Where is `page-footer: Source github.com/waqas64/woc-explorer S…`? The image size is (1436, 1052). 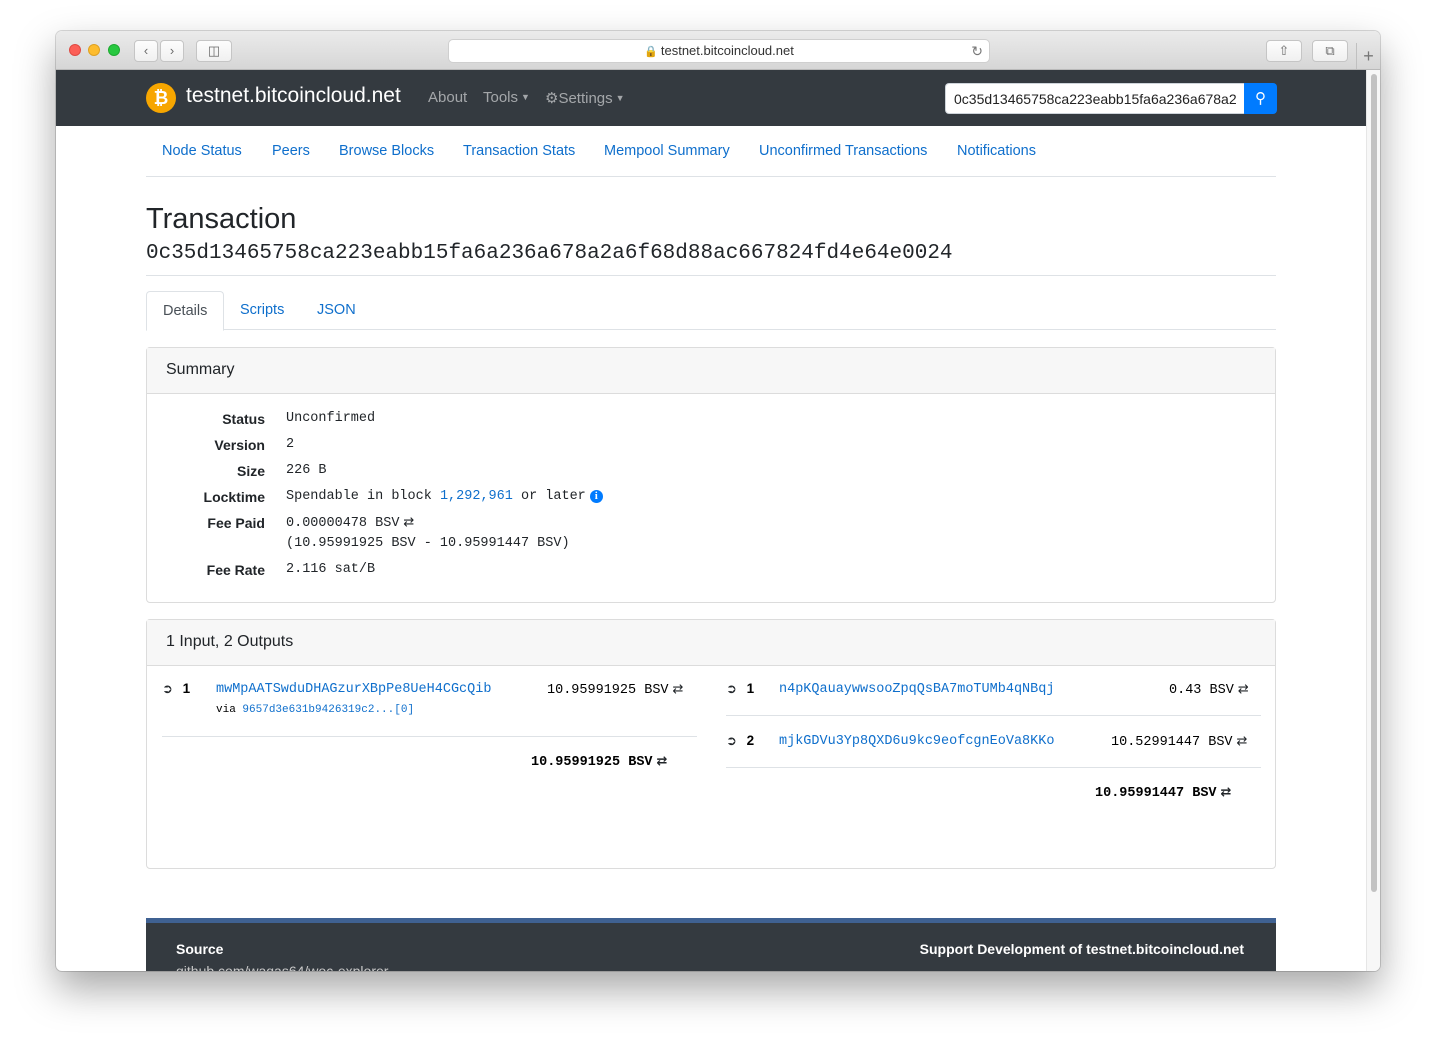 page-footer: Source github.com/waqas64/woc-explorer S… is located at coordinates (711, 944).